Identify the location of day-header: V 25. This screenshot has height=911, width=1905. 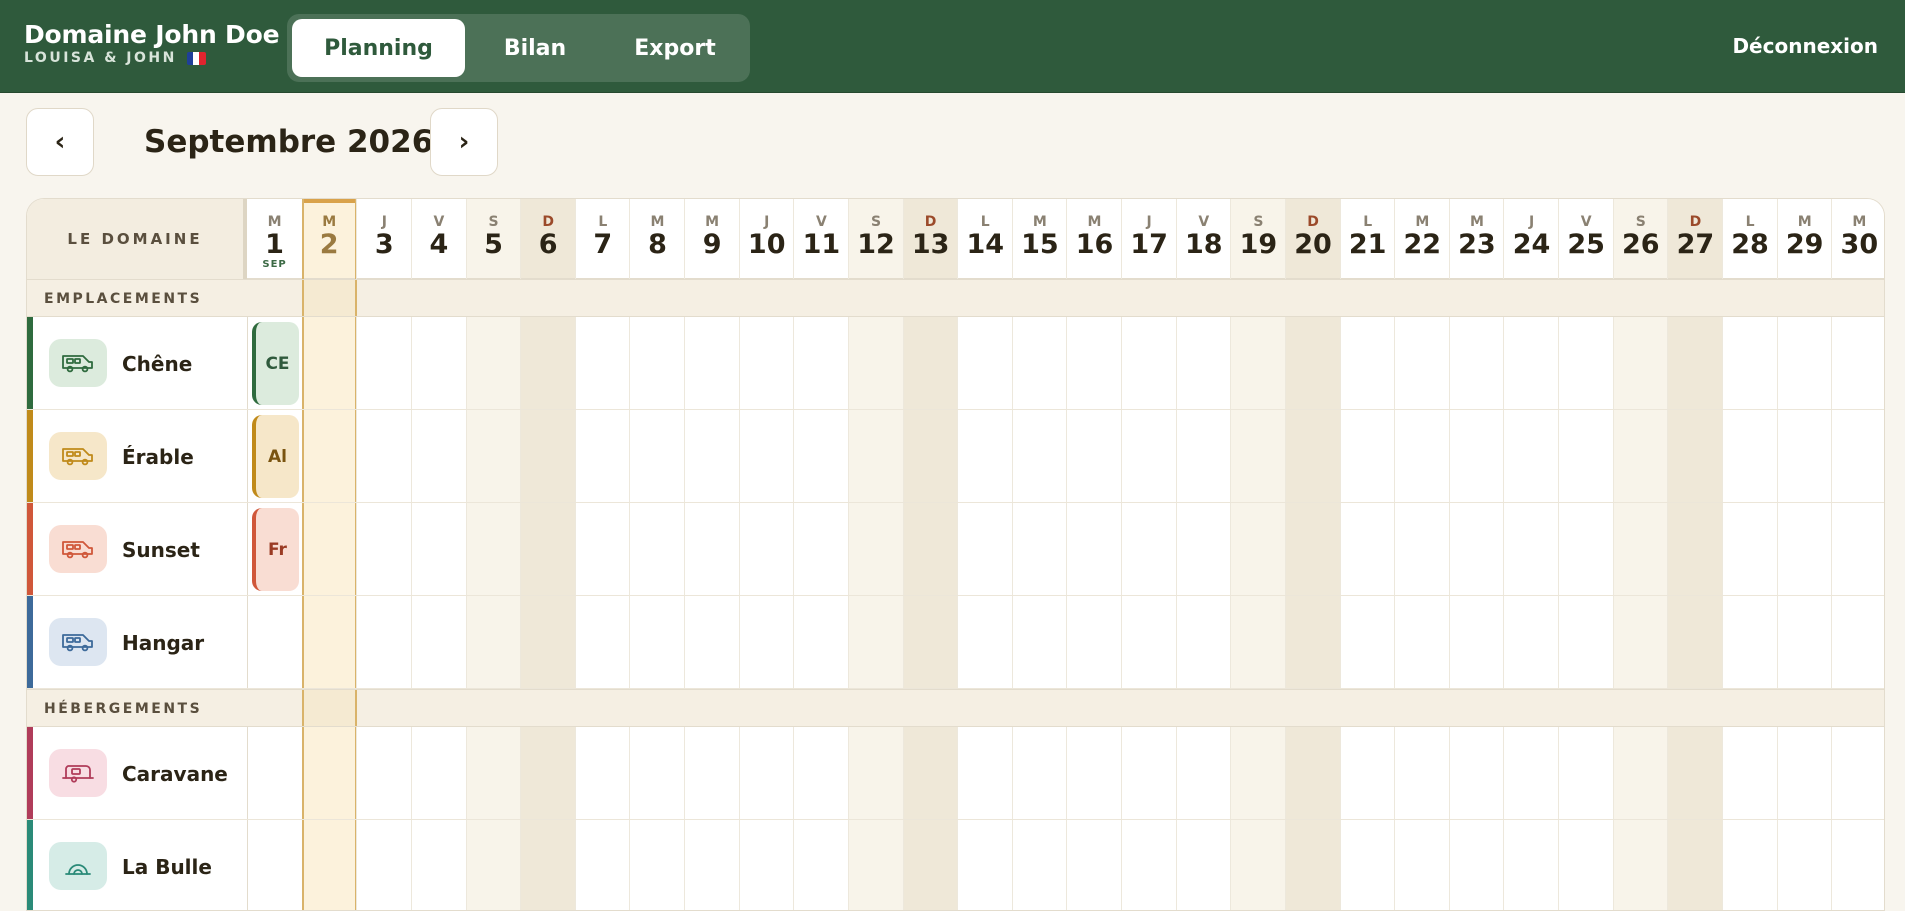
(1586, 239).